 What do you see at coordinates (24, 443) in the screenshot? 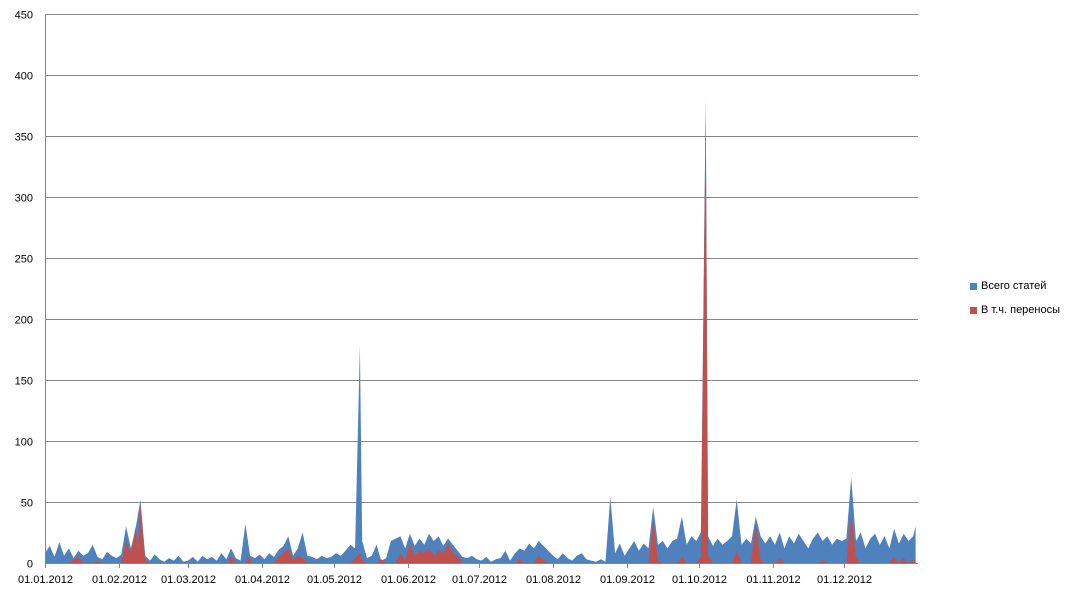
I see `y-tick-label: 100` at bounding box center [24, 443].